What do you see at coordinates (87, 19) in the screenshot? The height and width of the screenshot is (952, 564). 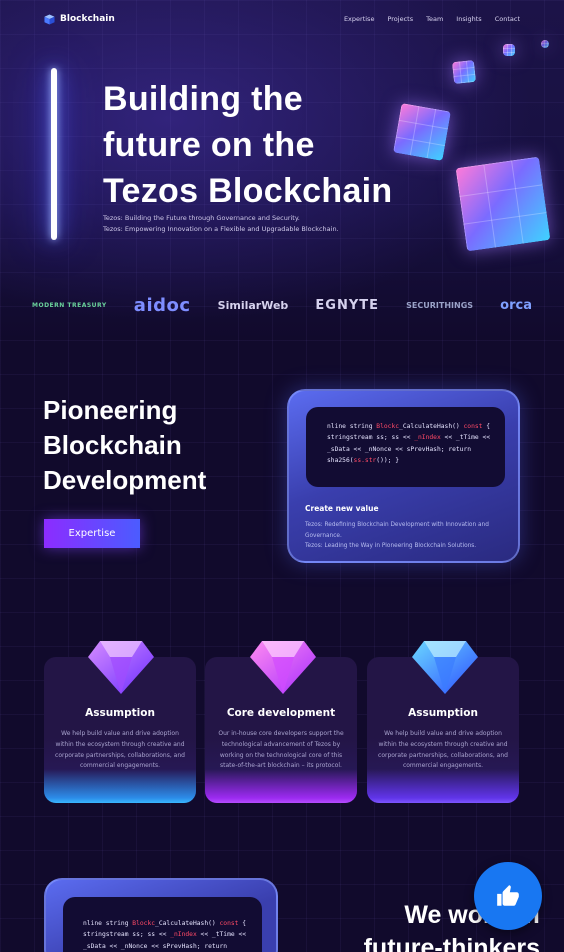 I see `brand-name: Blockchain` at bounding box center [87, 19].